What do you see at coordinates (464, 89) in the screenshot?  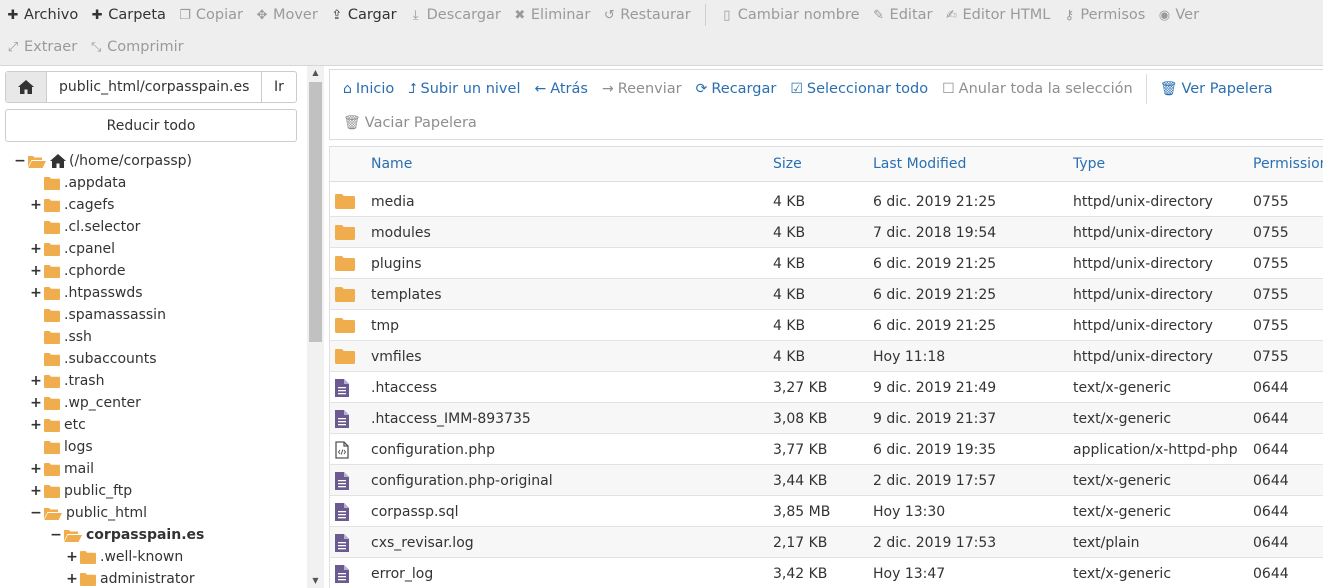 I see `nav-button-subir-un-nivel: ⮥ Subir un nivel` at bounding box center [464, 89].